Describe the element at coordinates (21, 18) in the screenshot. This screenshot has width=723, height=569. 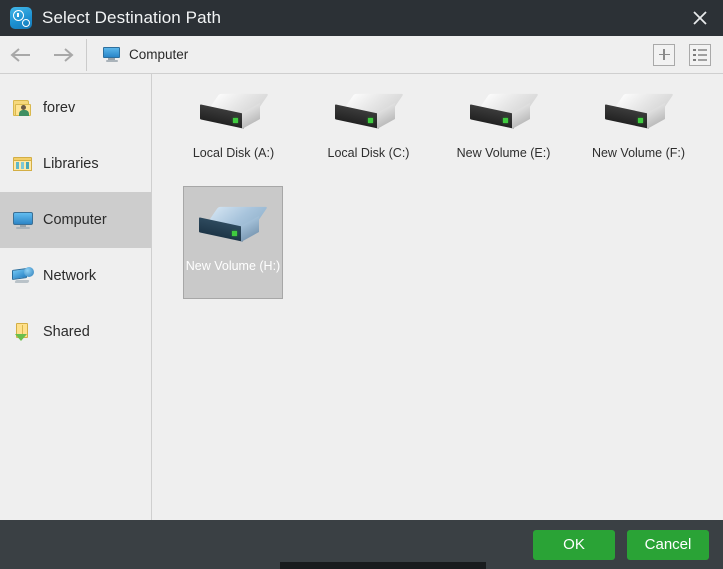
I see `clock-gear-icon` at that location.